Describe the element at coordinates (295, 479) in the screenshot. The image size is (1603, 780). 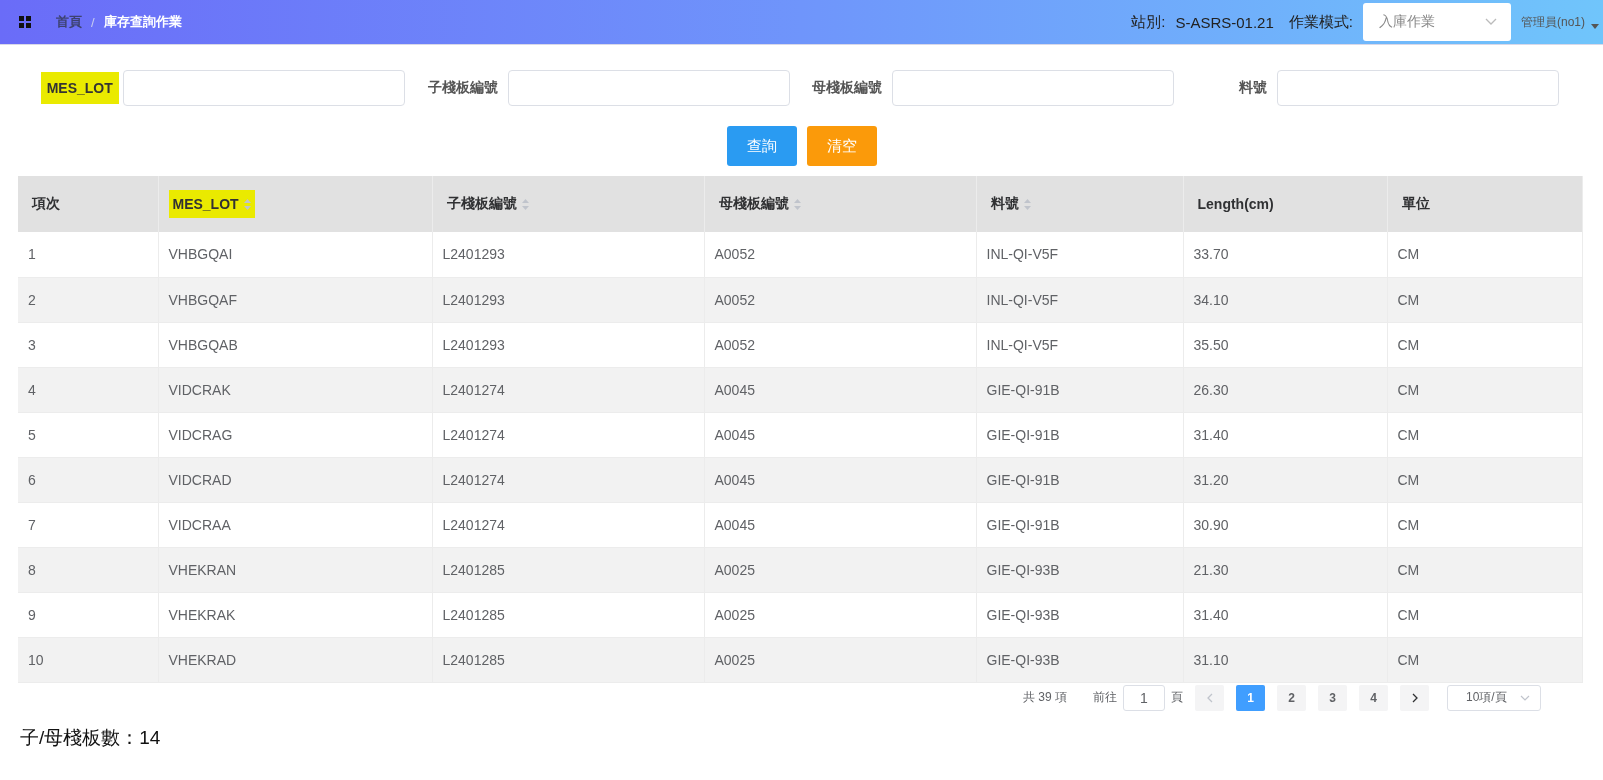
I see `table-cell: VIDCRAD` at that location.